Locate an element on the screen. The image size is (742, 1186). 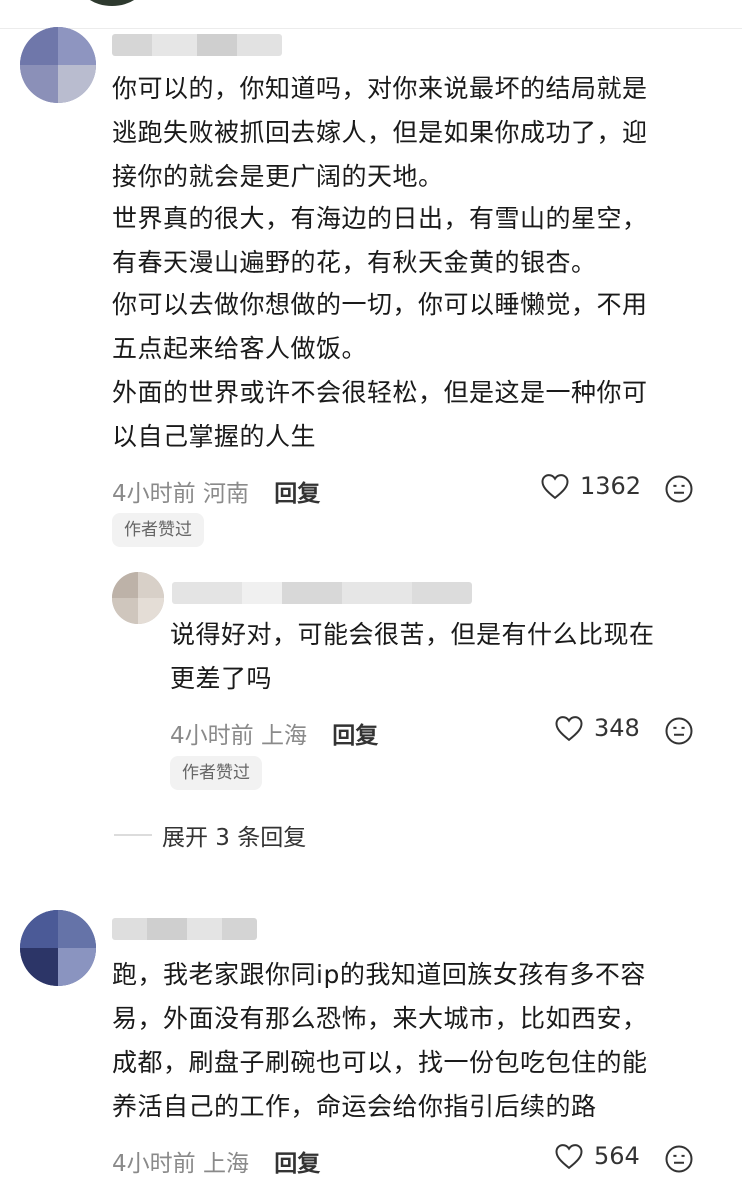
reply-text-line: 更差了吗 is located at coordinates (221, 678).